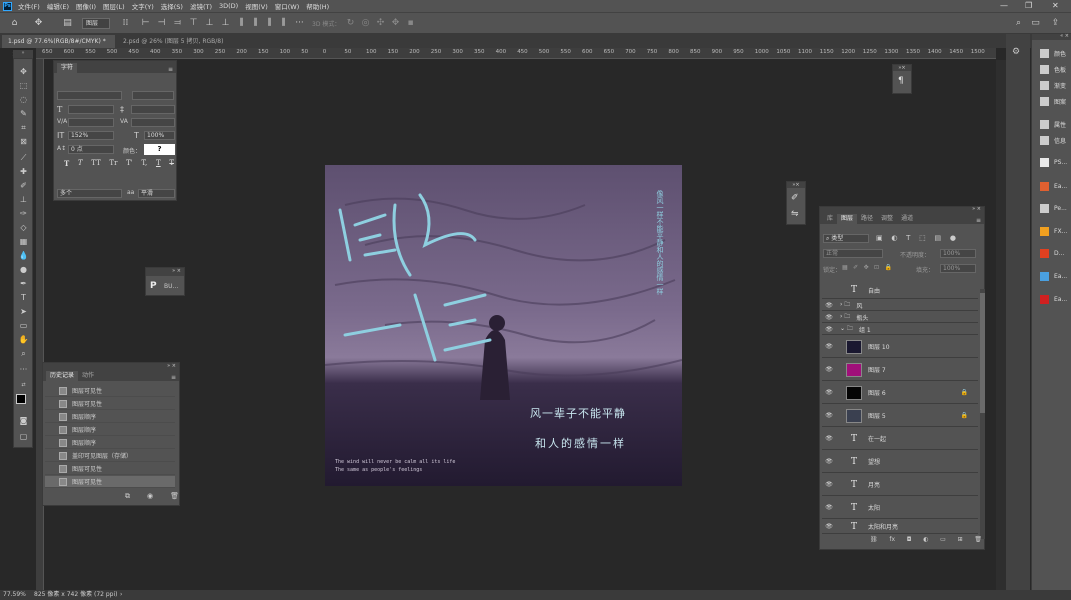  What do you see at coordinates (877, 438) in the screenshot?
I see `layer-name: 在一起` at bounding box center [877, 438].